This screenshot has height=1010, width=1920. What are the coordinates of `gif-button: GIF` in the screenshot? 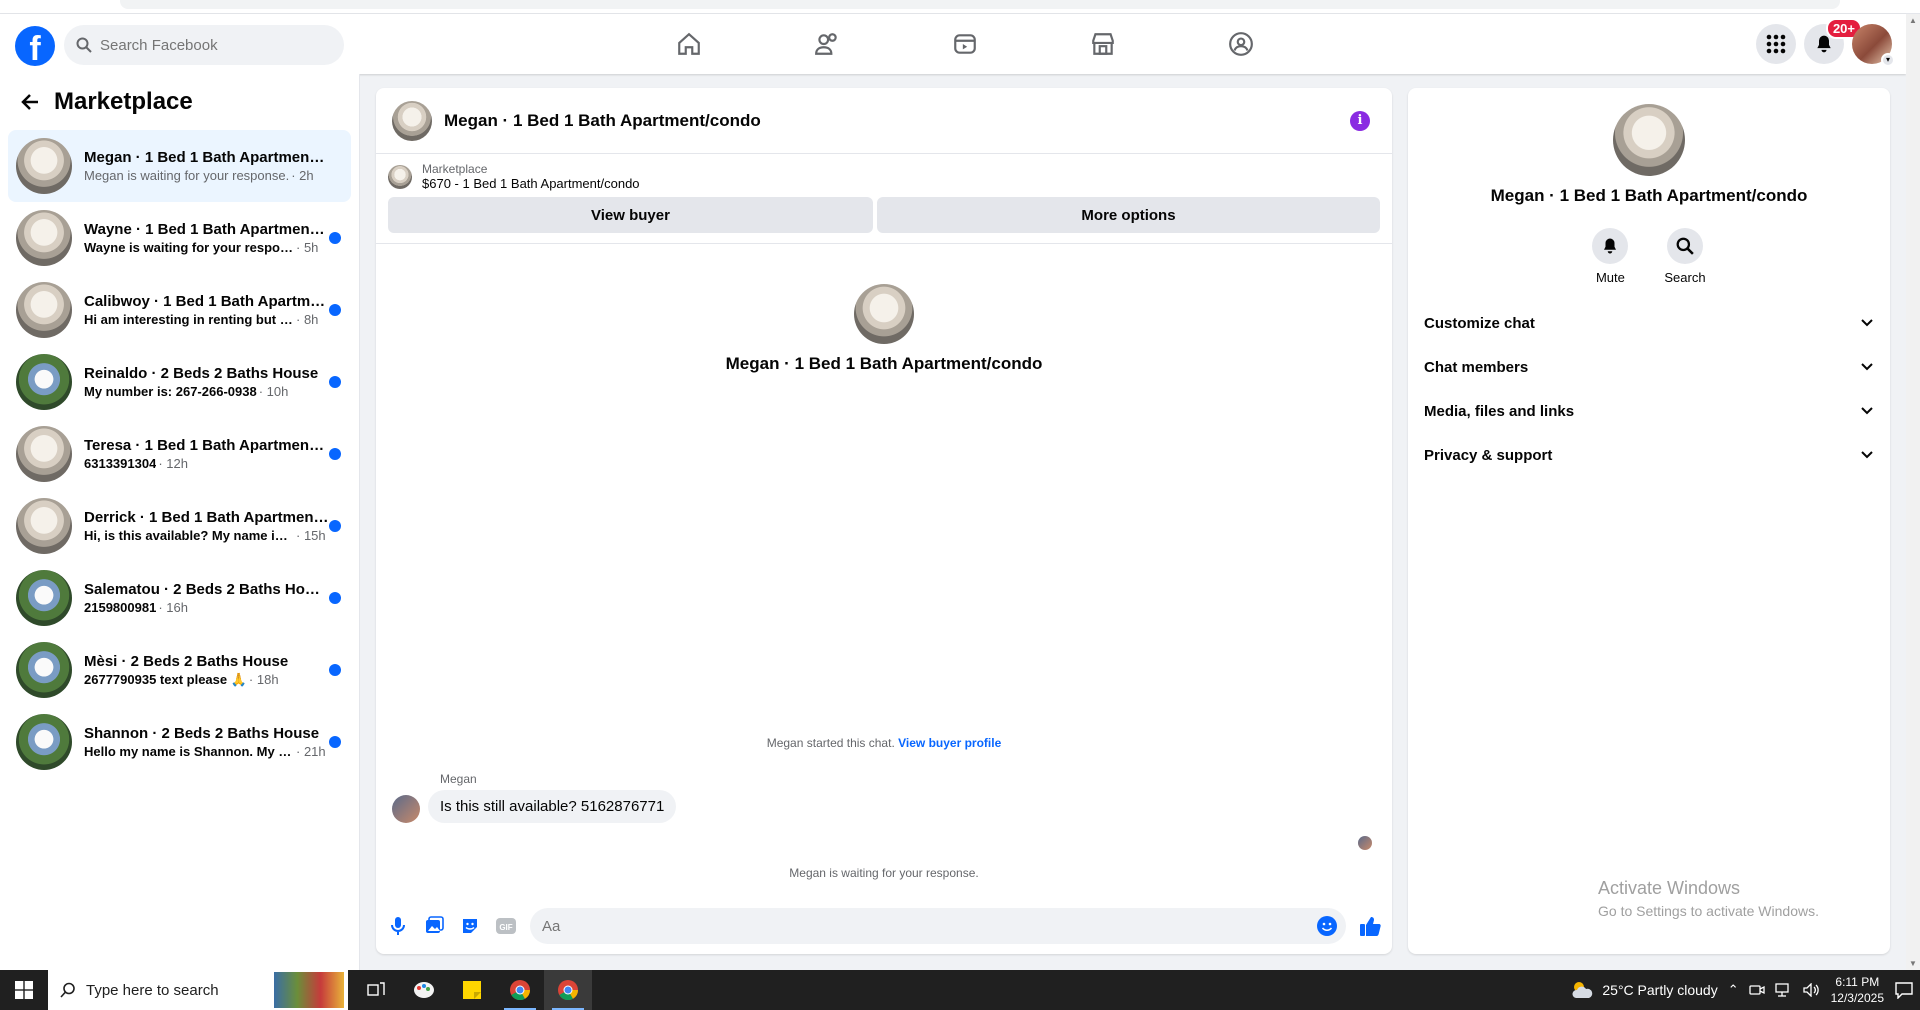 It's located at (506, 926).